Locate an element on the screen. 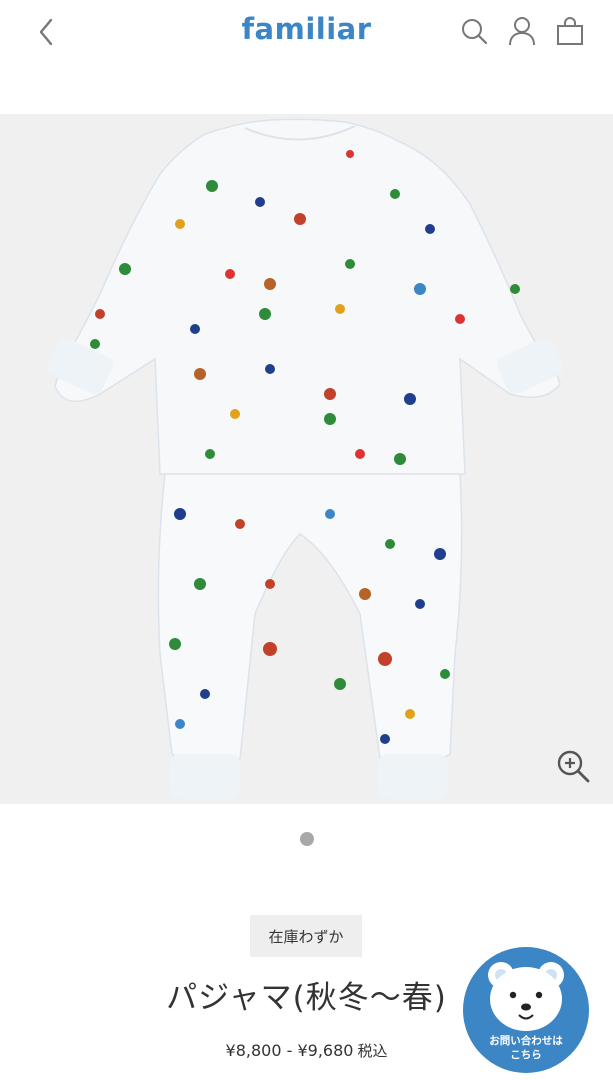  contact-label: お問い合わせは こちら is located at coordinates (526, 1048).